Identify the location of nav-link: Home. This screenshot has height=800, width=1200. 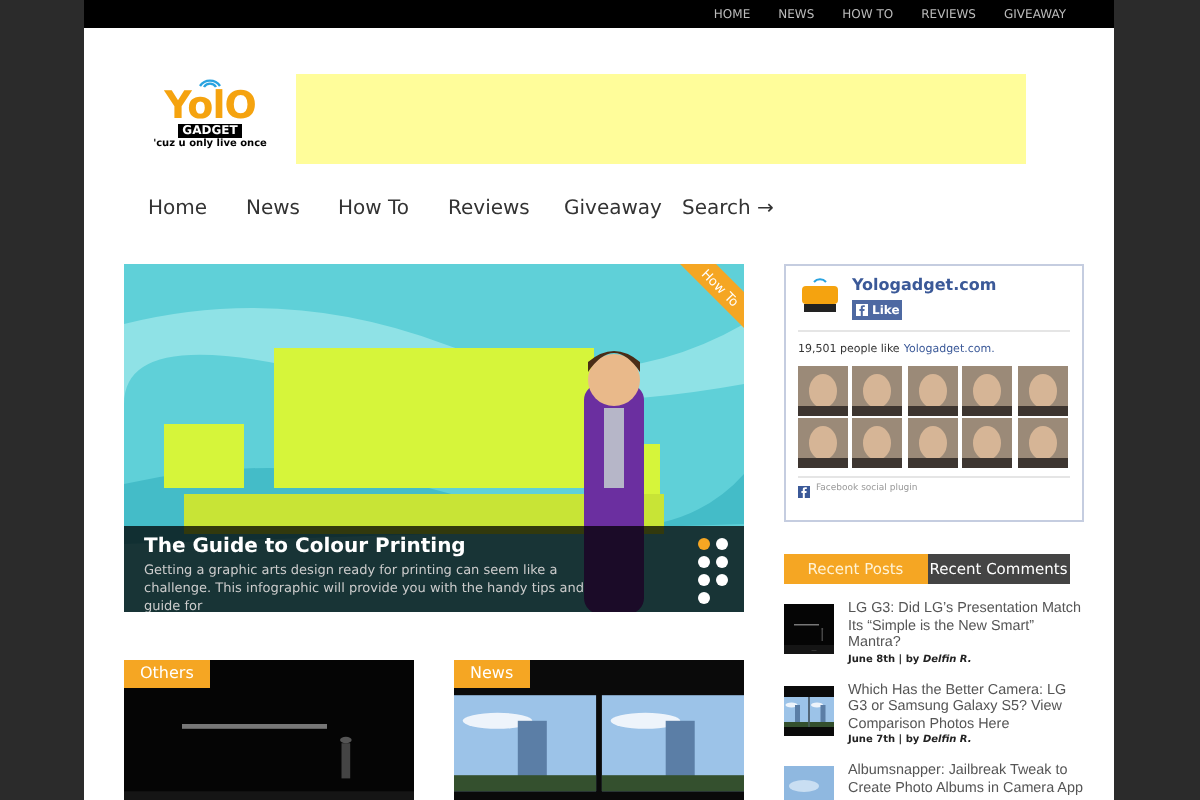
(178, 209).